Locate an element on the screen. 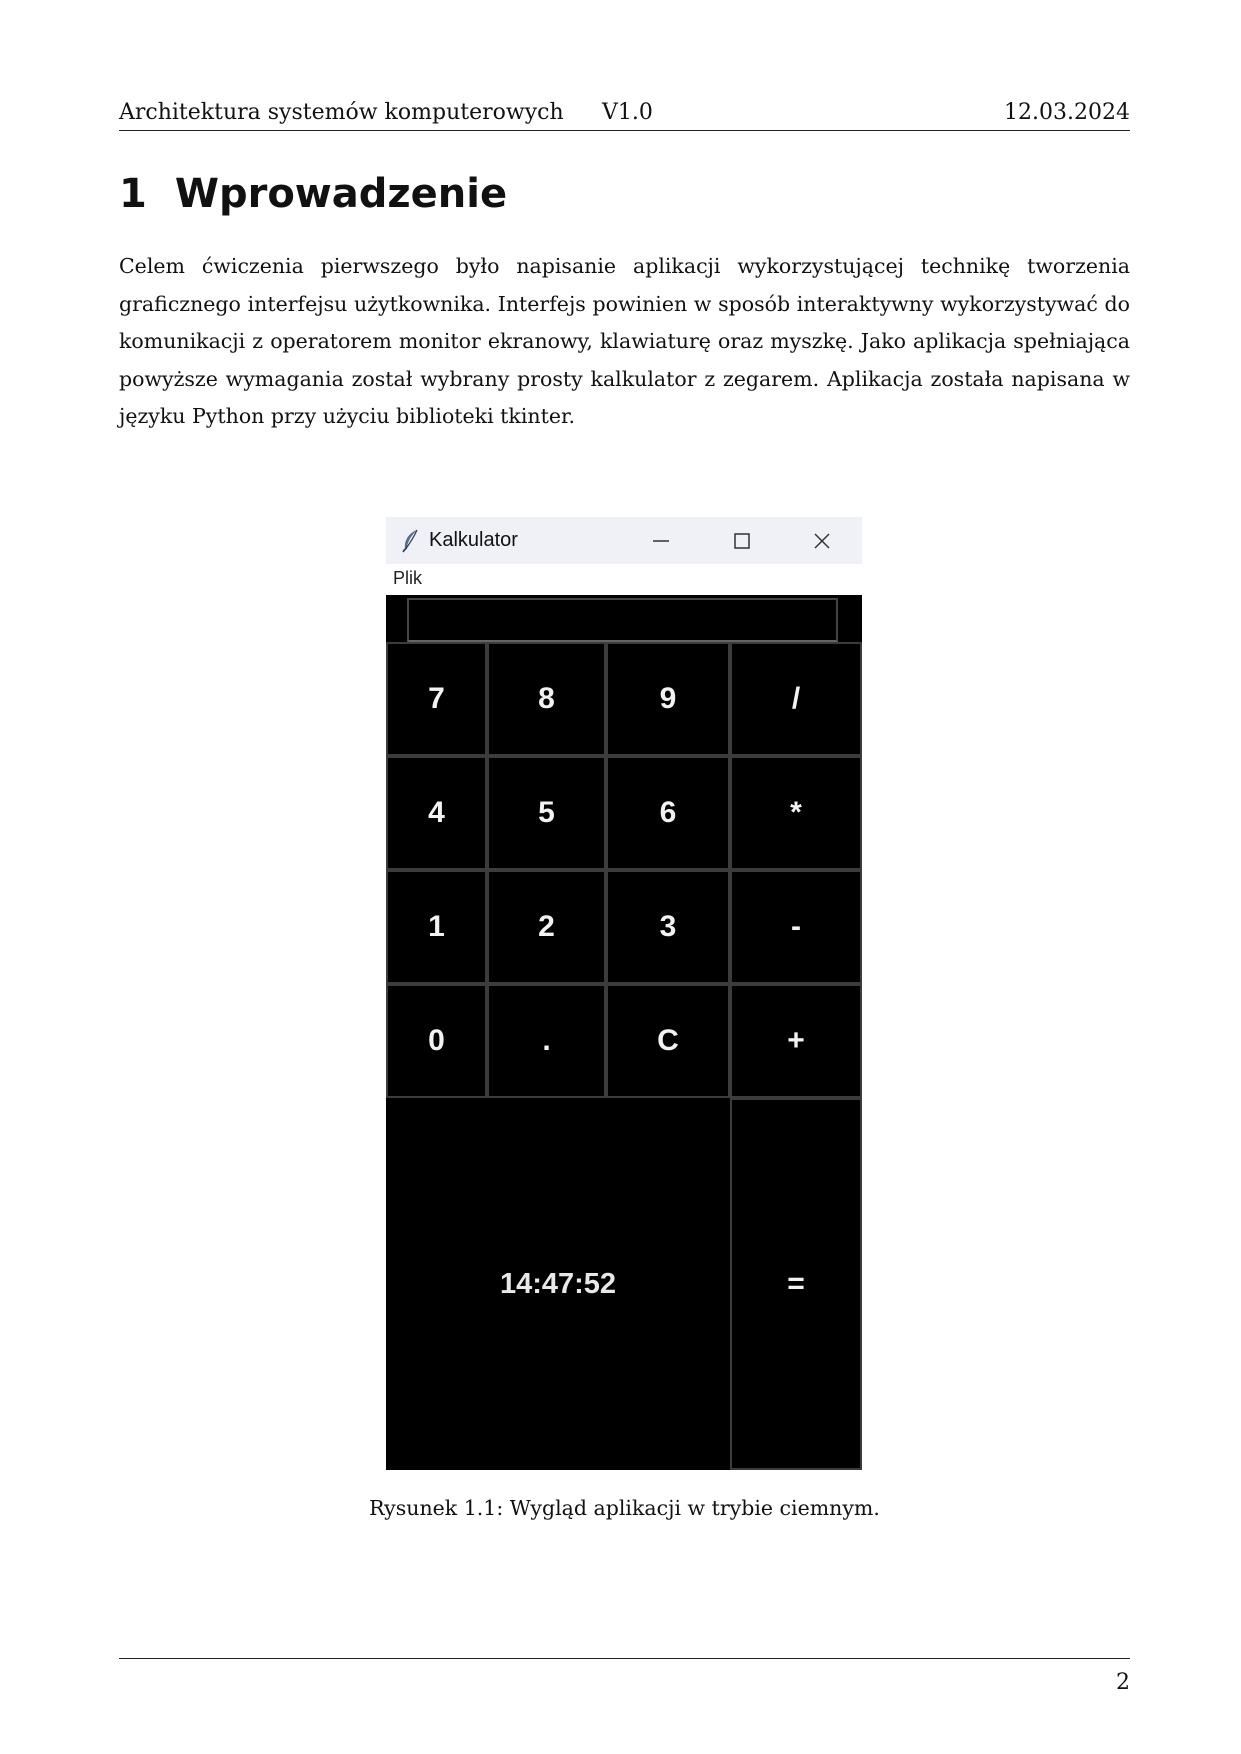  key-2: 2 is located at coordinates (546, 927).